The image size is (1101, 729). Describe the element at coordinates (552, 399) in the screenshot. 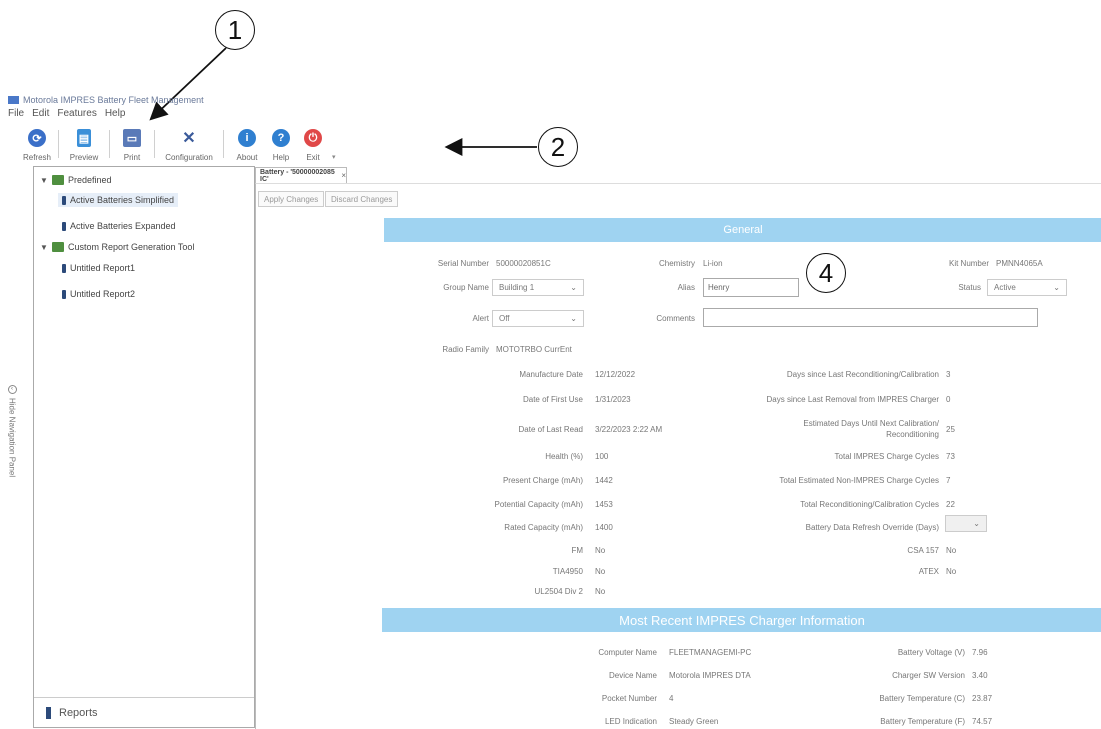

I see `first-use-label: Date of First Use` at that location.